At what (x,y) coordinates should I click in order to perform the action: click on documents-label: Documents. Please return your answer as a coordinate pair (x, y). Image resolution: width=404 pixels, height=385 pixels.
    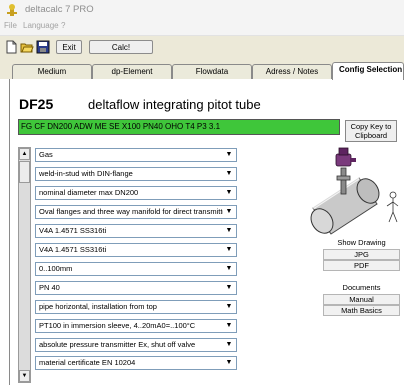
    Looking at the image, I should click on (361, 287).